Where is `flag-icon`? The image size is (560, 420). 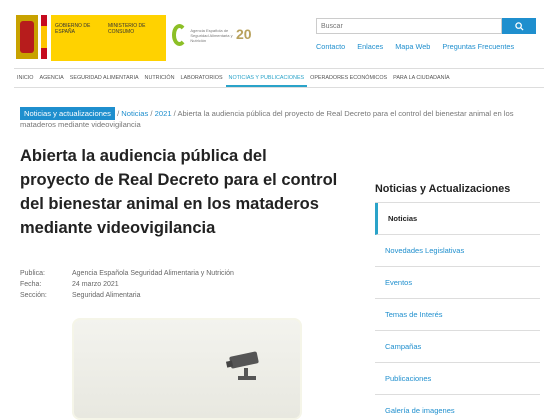 flag-icon is located at coordinates (44, 37).